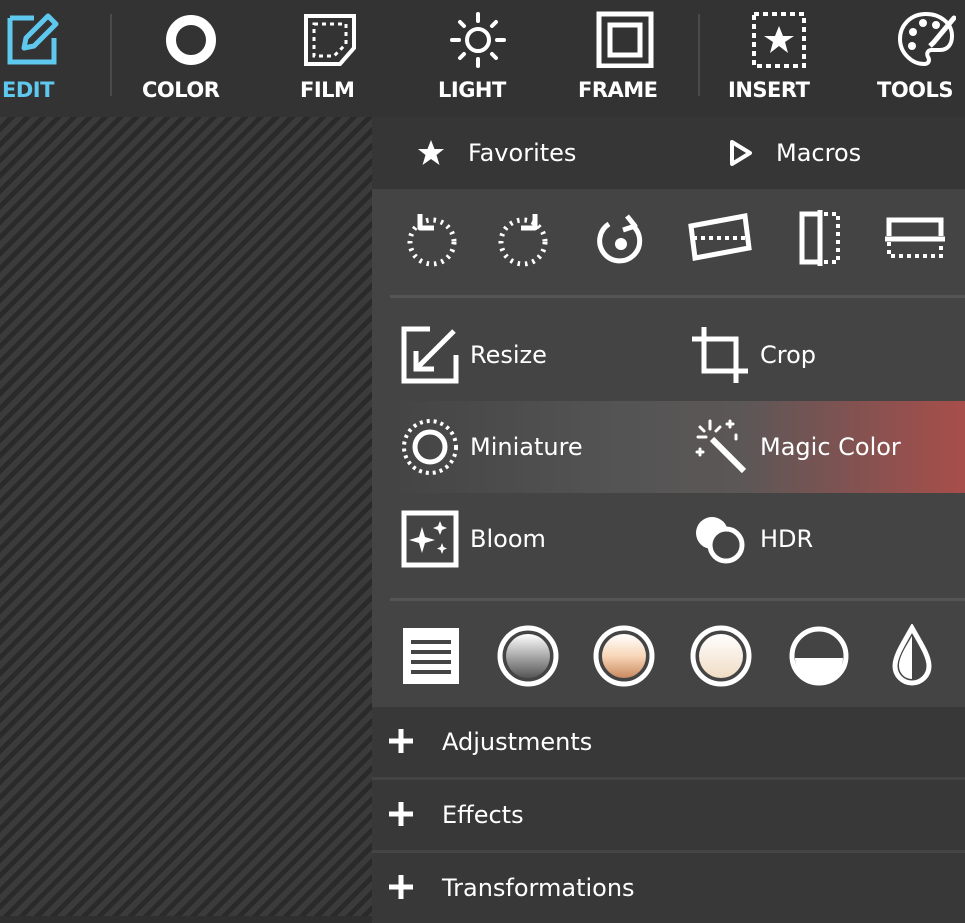 The height and width of the screenshot is (923, 965). What do you see at coordinates (528, 656) in the screenshot?
I see `gradient-gray-icon` at bounding box center [528, 656].